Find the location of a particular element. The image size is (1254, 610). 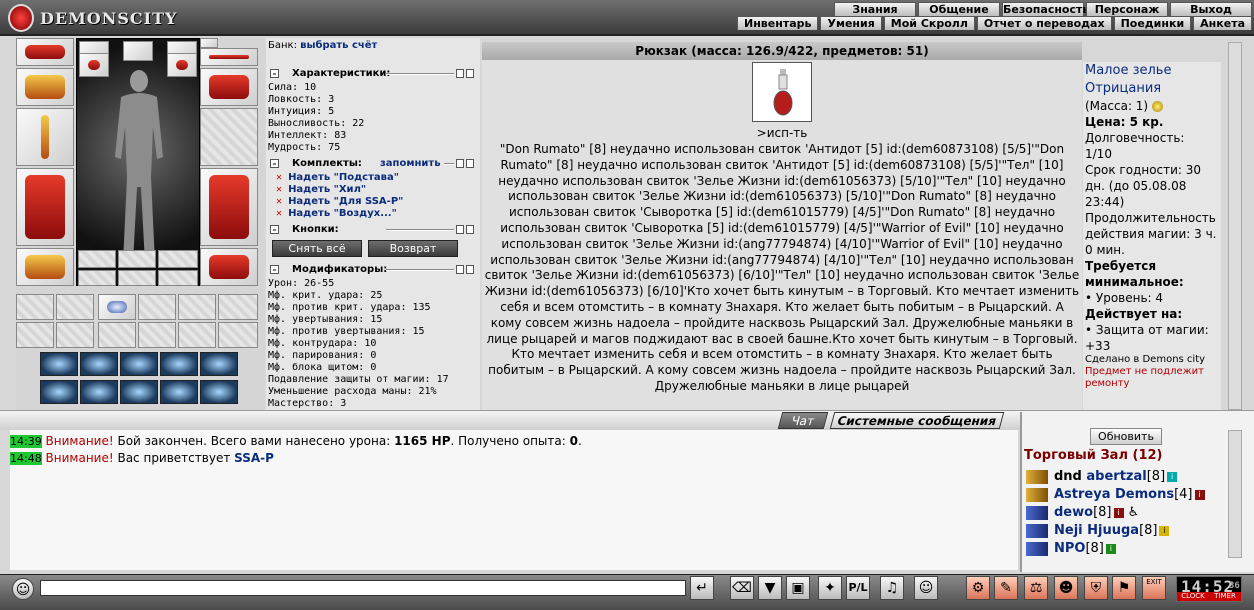

flag-icon: ⚑ is located at coordinates (1124, 588).